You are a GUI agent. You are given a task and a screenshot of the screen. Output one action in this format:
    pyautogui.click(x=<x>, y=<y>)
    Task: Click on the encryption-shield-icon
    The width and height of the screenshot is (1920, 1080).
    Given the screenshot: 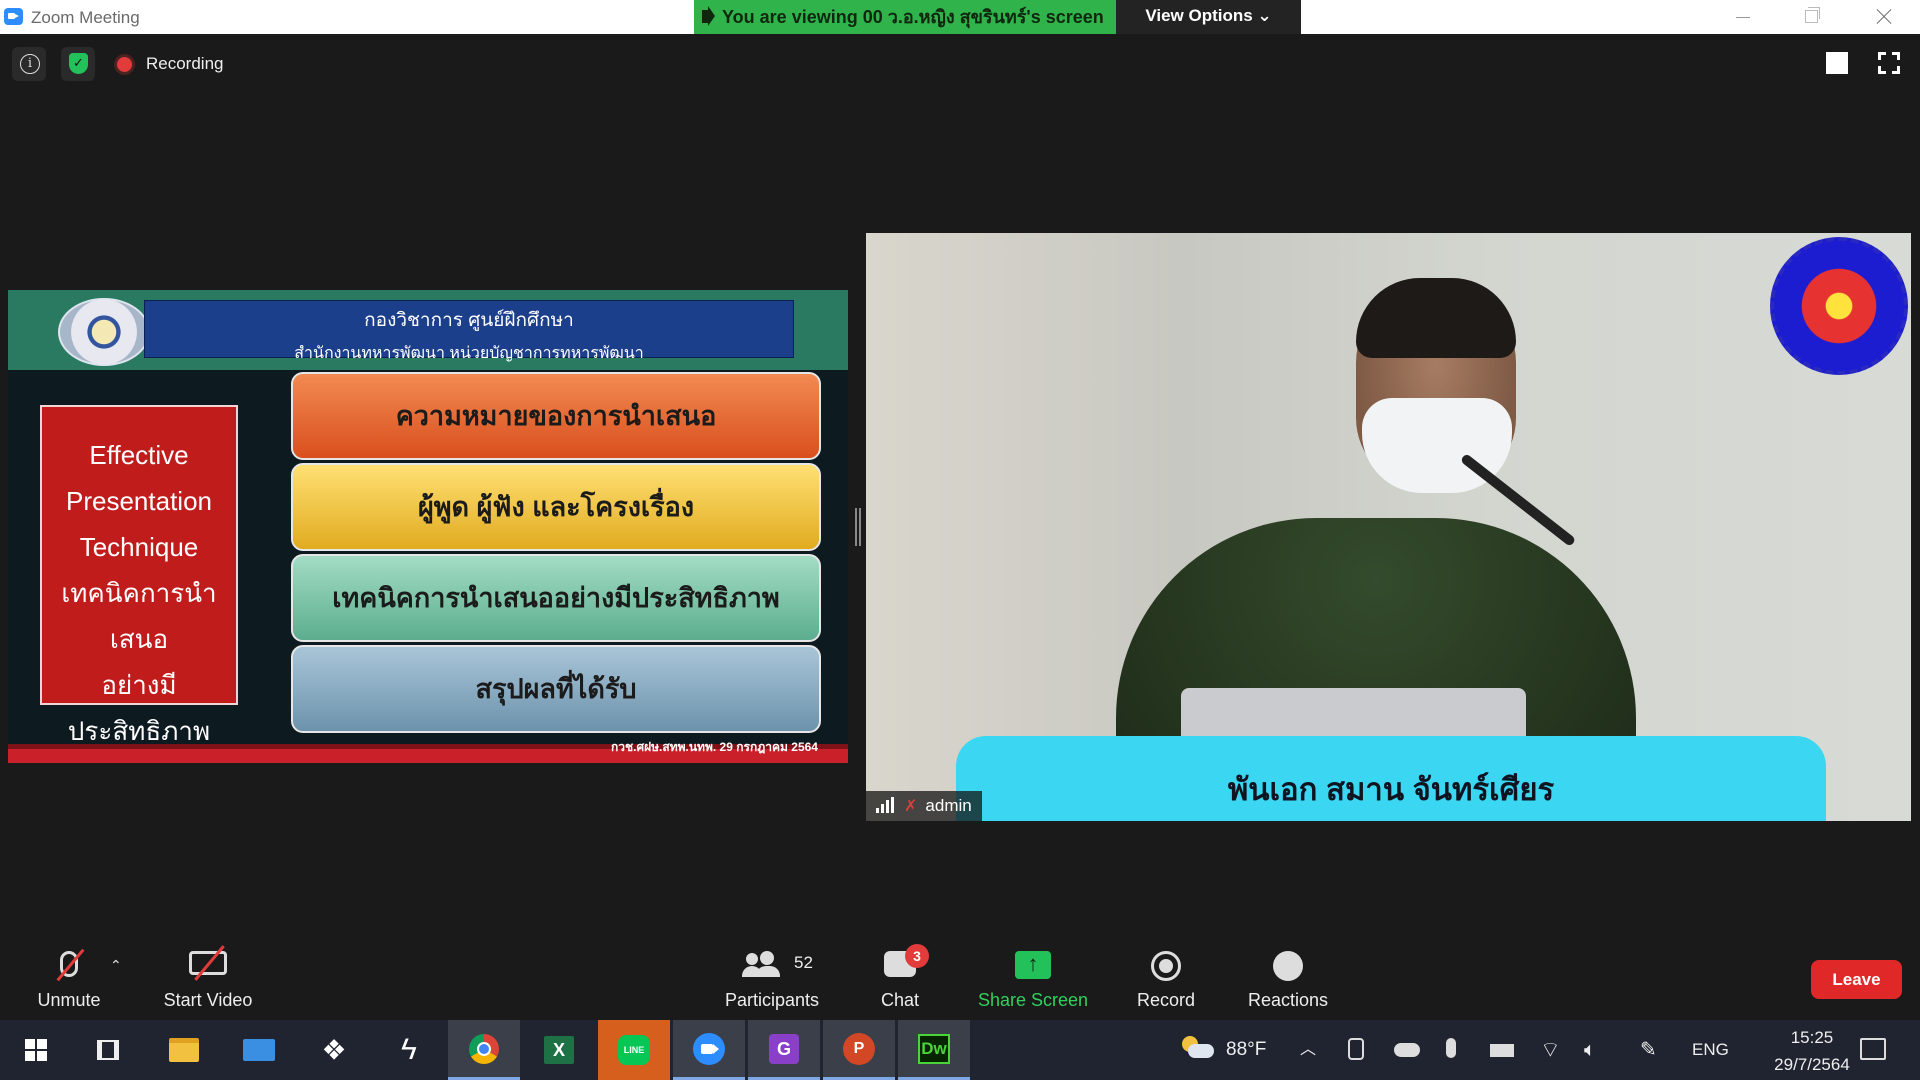 What is the action you would take?
    pyautogui.click(x=78, y=64)
    